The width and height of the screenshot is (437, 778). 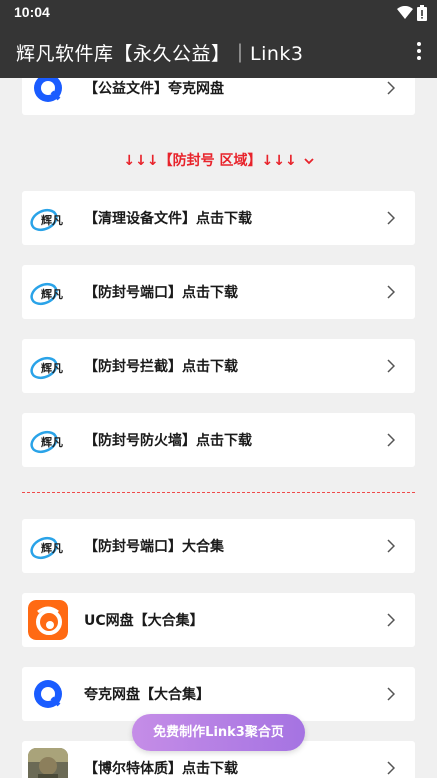 What do you see at coordinates (422, 13) in the screenshot?
I see `battery-alert-icon` at bounding box center [422, 13].